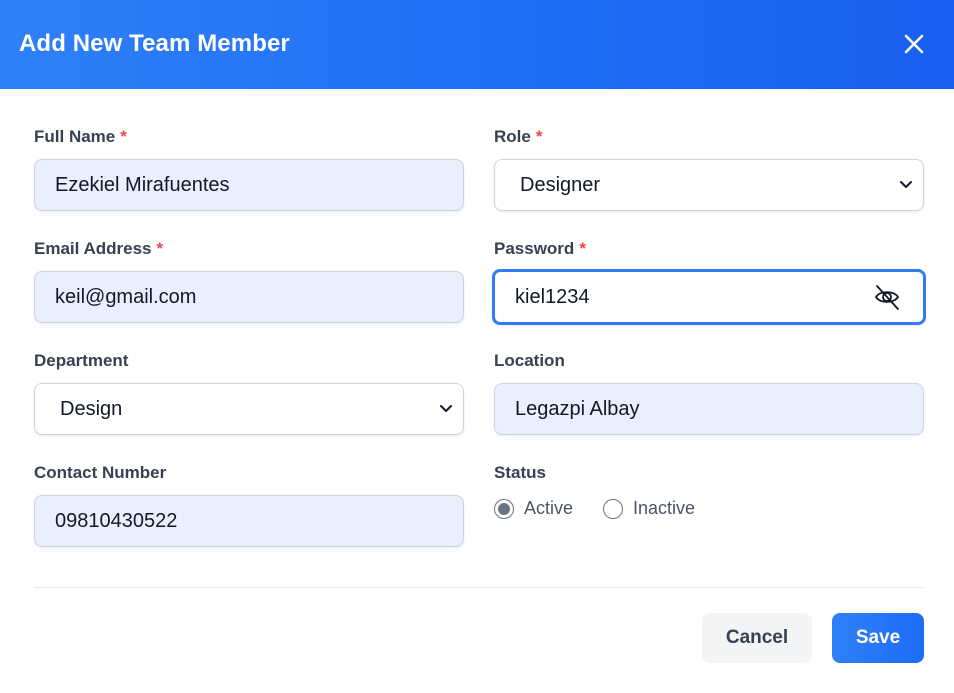 Image resolution: width=954 pixels, height=693 pixels. What do you see at coordinates (249, 185) in the screenshot?
I see `full-name-input: Ezekiel Mirafuentes` at bounding box center [249, 185].